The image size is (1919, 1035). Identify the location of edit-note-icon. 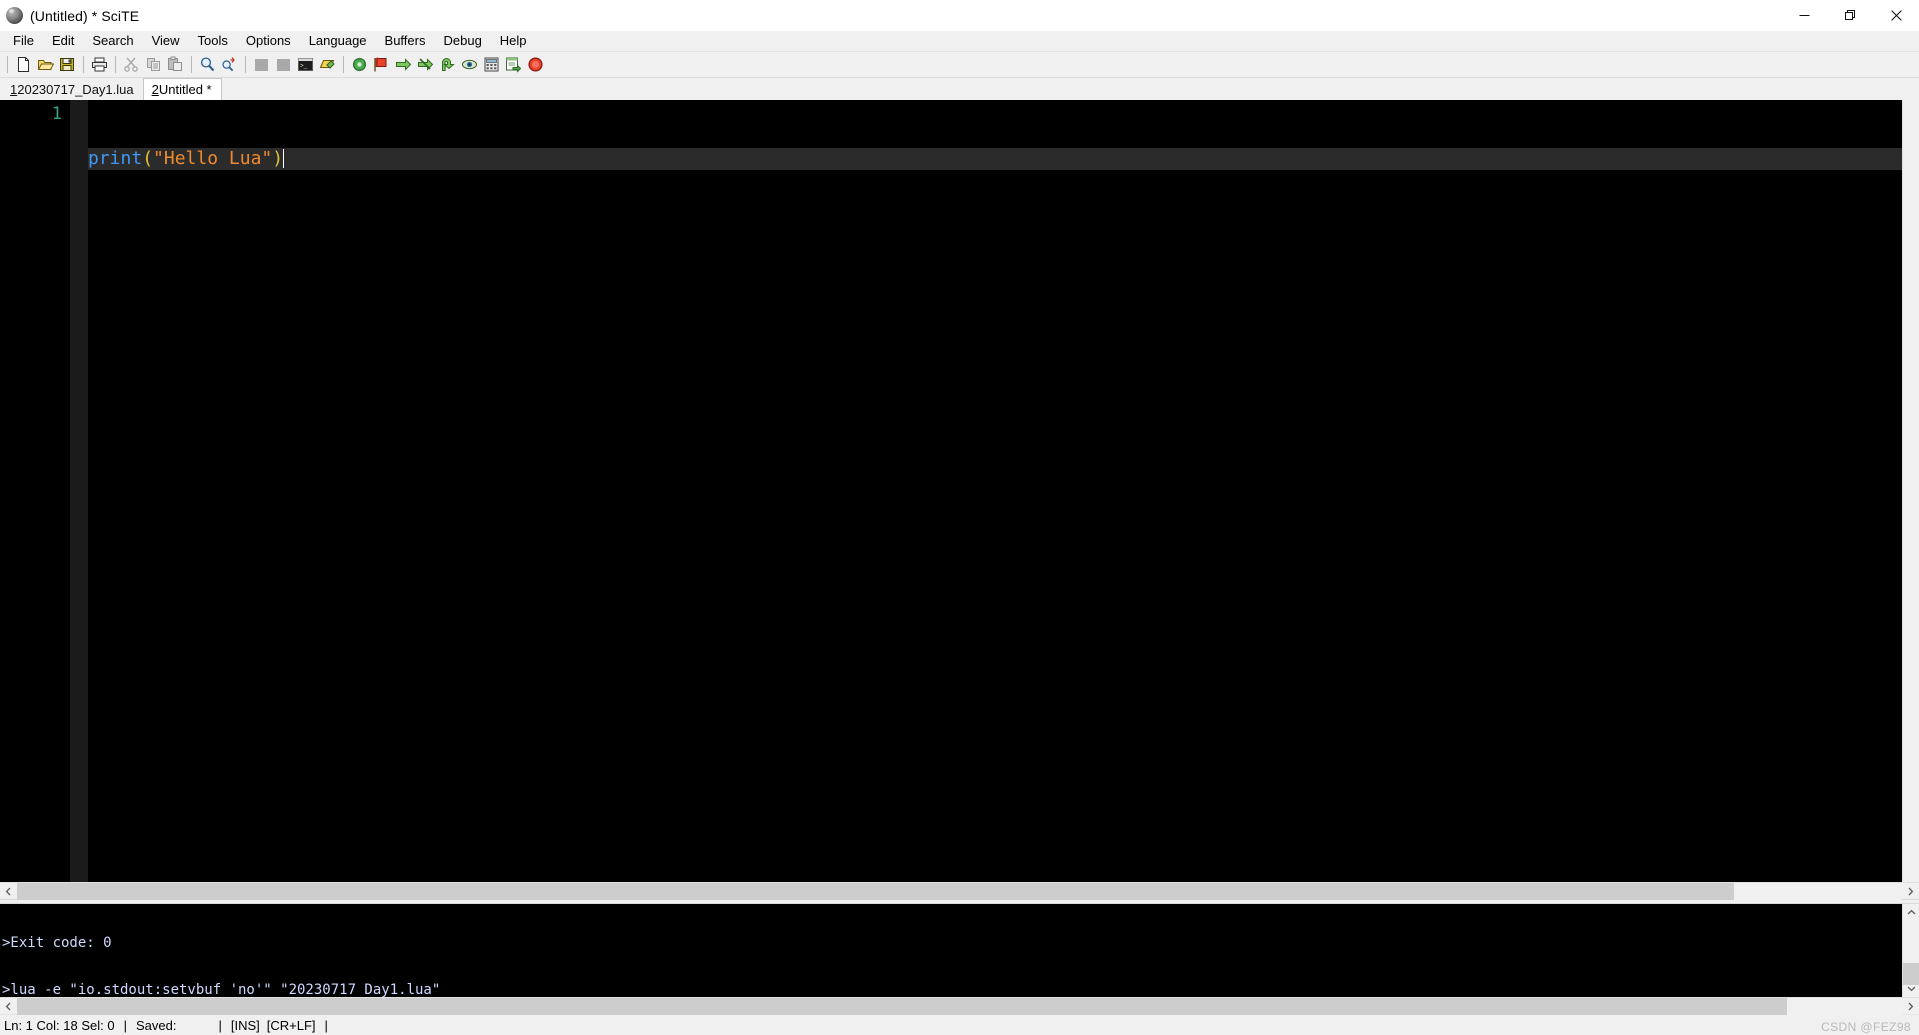
(327, 64).